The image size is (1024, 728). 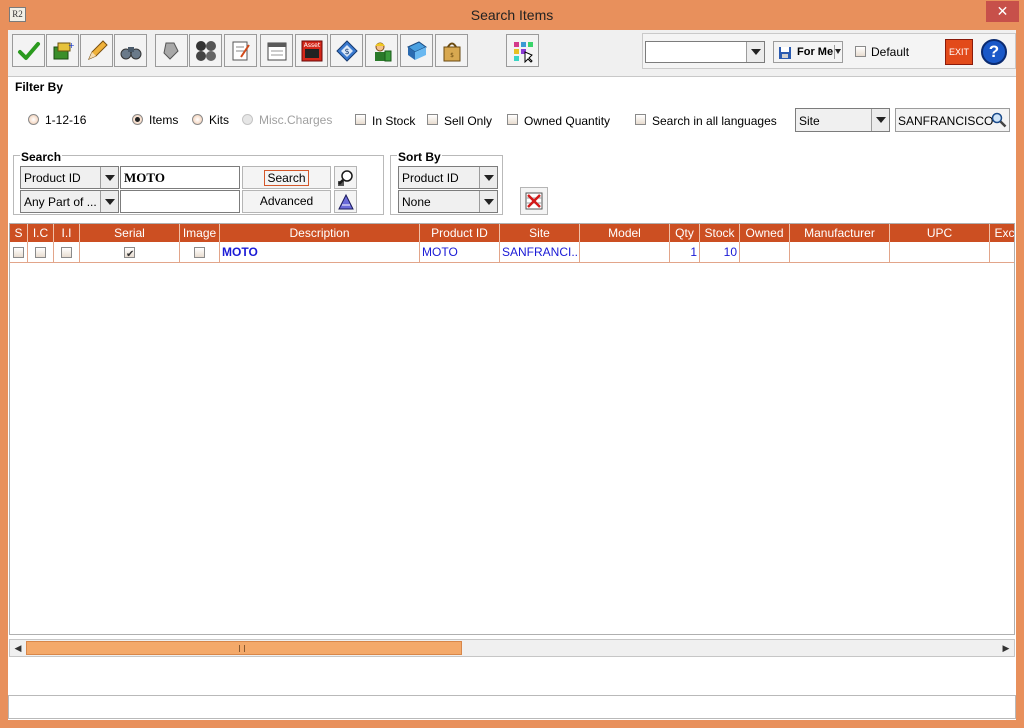 I want to click on close-button: ✕, so click(x=1002, y=11).